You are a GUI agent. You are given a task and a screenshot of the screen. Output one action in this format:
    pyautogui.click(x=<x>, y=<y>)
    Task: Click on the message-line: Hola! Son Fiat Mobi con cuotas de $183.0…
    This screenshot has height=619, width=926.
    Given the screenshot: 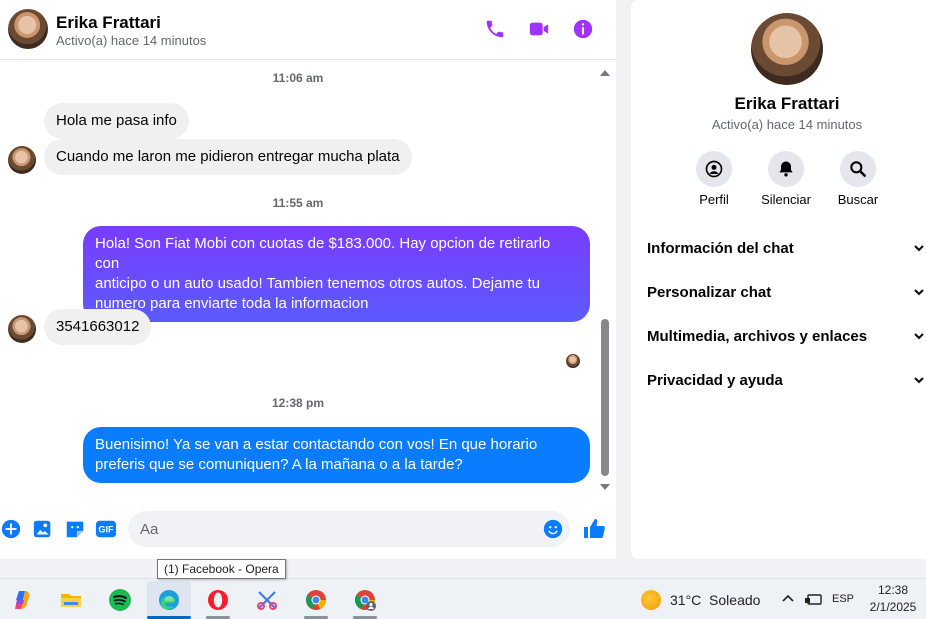 What is the action you would take?
    pyautogui.click(x=323, y=253)
    